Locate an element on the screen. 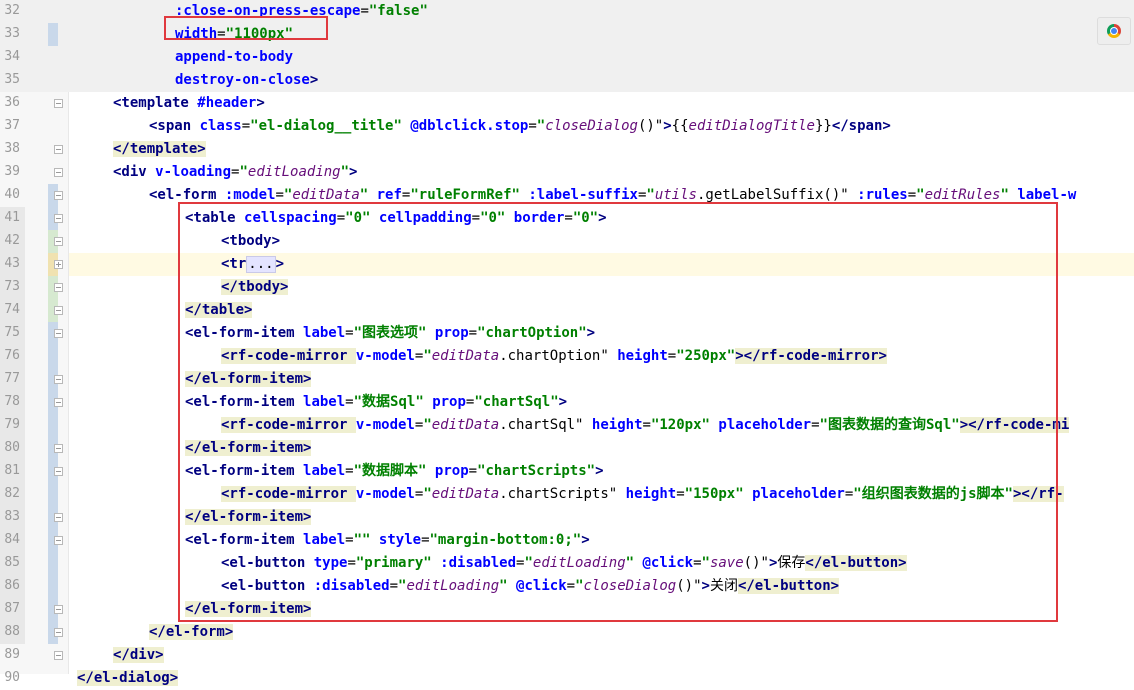 Image resolution: width=1134 pixels, height=690 pixels. code-token: "ruleFormRef" is located at coordinates (465, 195).